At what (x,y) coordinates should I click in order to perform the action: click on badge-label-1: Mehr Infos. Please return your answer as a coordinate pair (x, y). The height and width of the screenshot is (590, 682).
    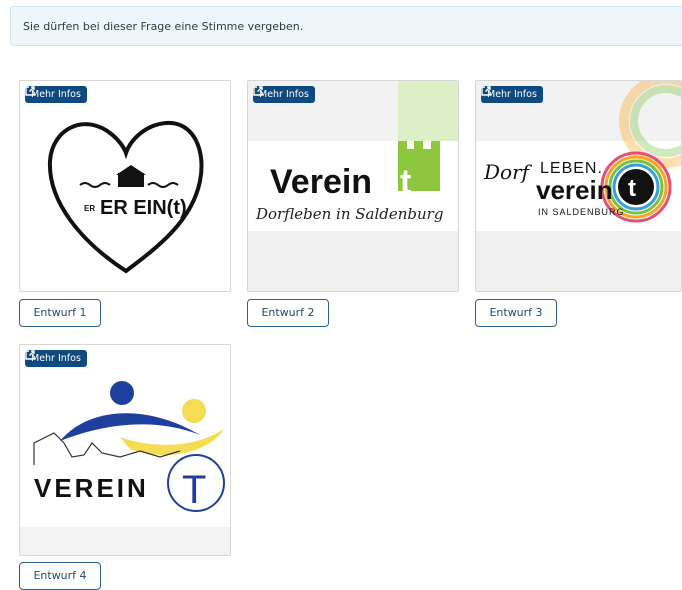
    Looking at the image, I should click on (56, 94).